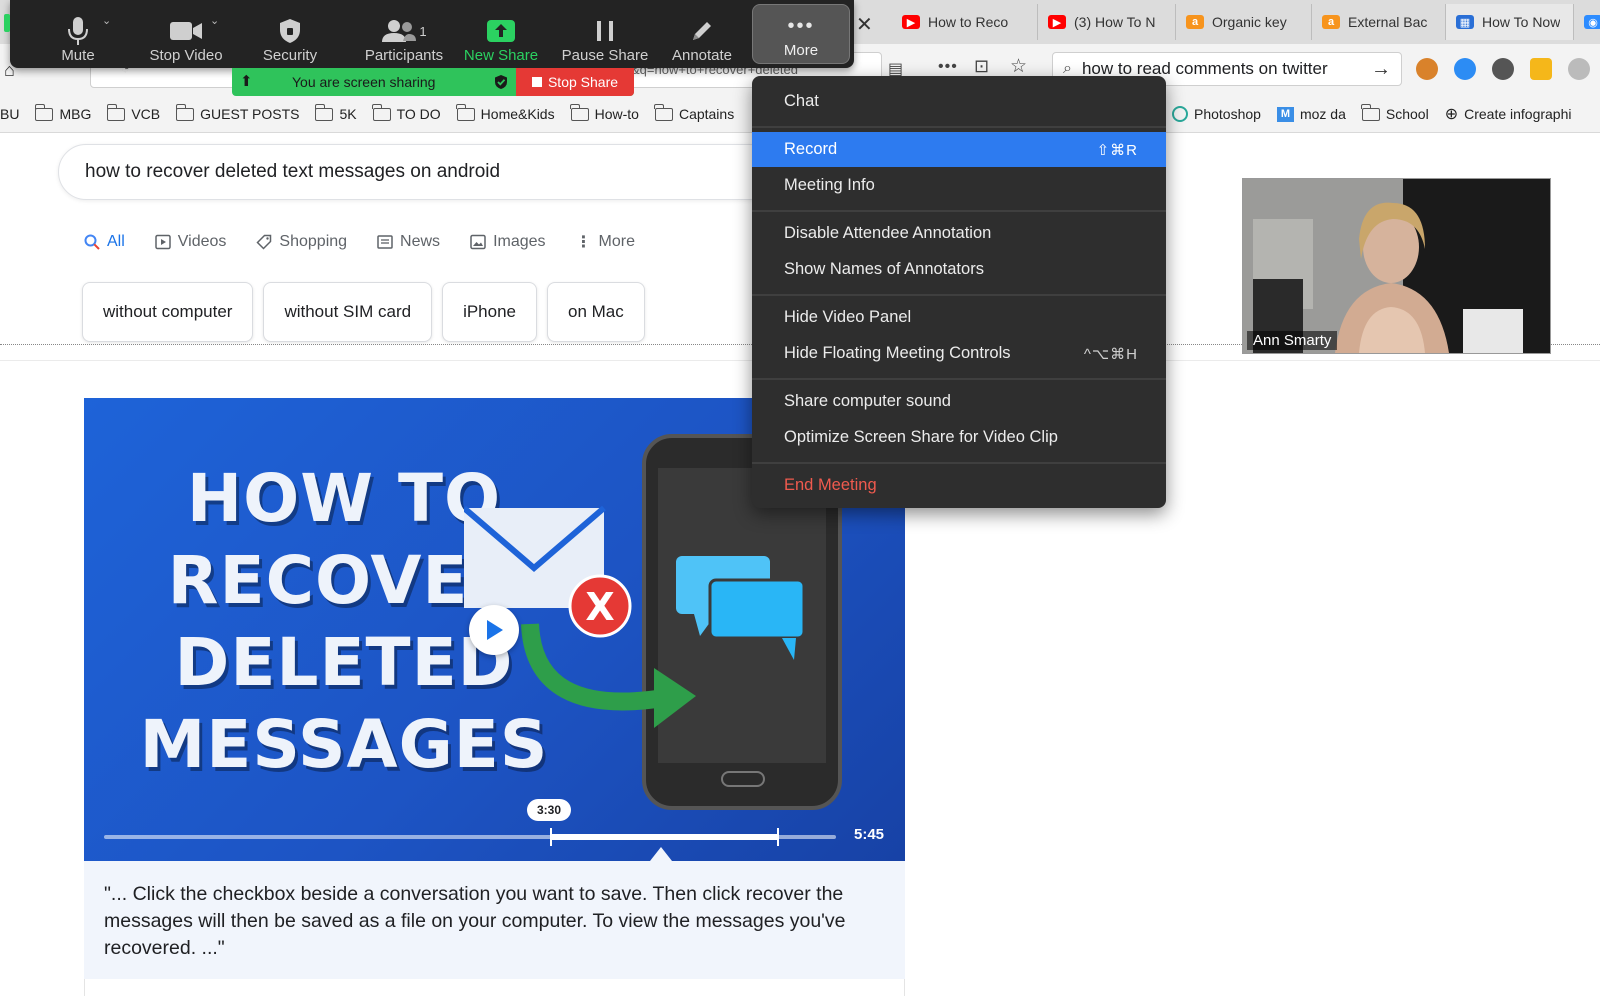  I want to click on tab-shopping: Shopping, so click(301, 242).